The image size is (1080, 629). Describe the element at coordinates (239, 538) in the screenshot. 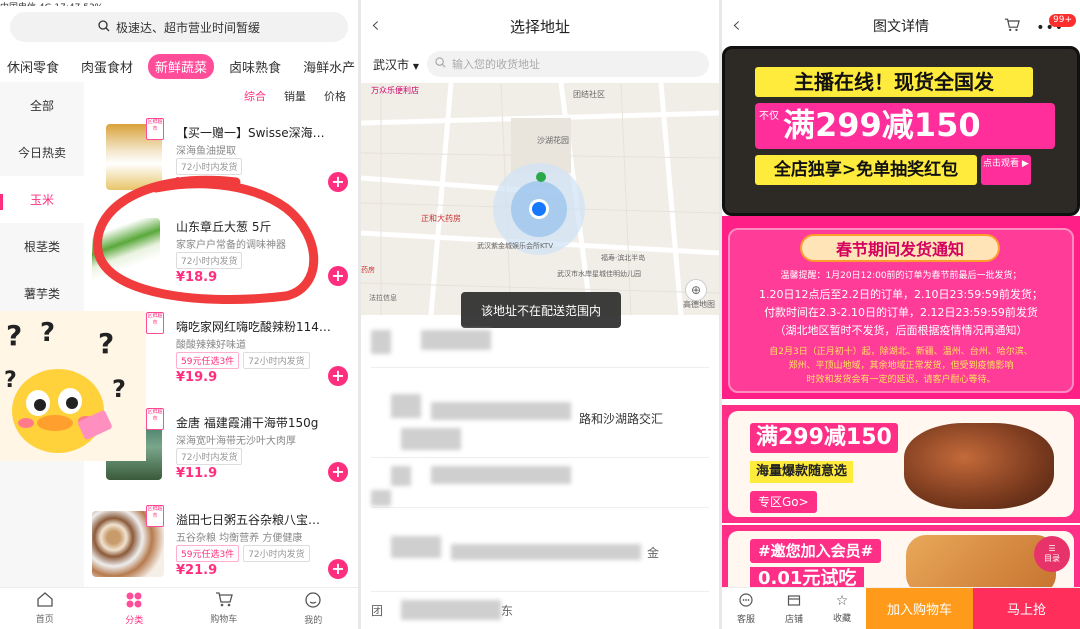

I see `product-desc: 五谷杂粮 均衡营养 方便健康` at that location.